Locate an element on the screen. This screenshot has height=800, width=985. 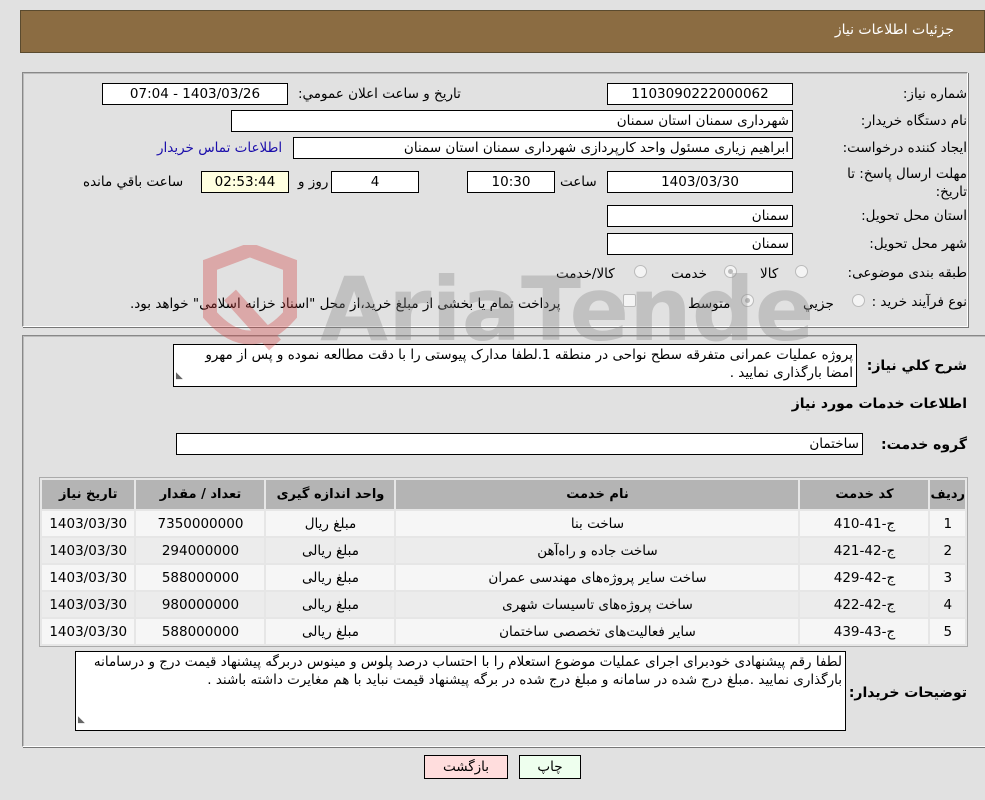
announce-date-field: 1403/03/26 - 07:04 is located at coordinates (195, 94).